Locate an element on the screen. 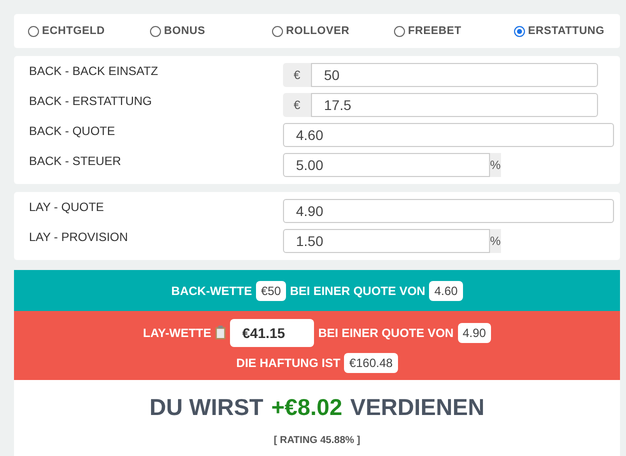 Image resolution: width=626 pixels, height=456 pixels. profit-value: +€8.02 is located at coordinates (306, 407).